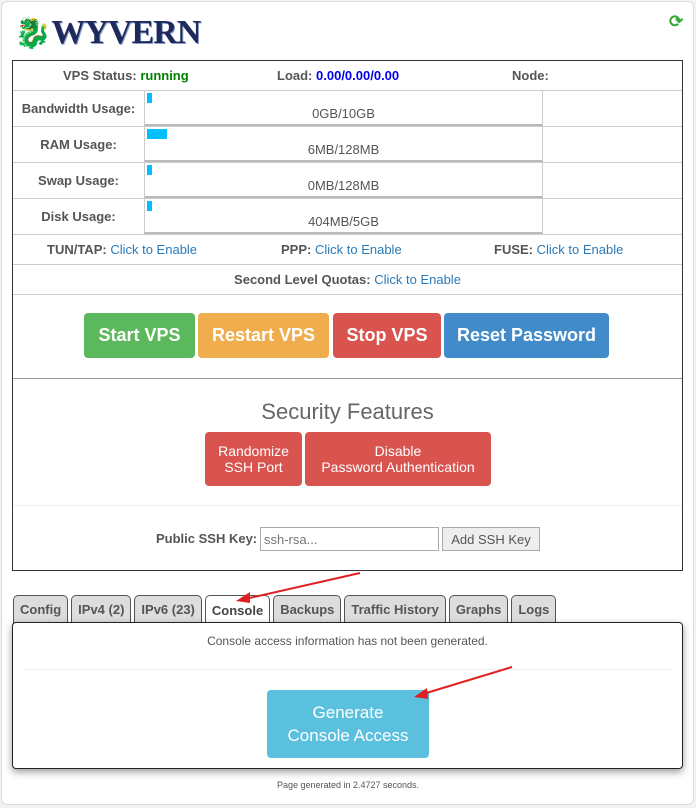  What do you see at coordinates (302, 586) in the screenshot?
I see `arrow-to-console-tab` at bounding box center [302, 586].